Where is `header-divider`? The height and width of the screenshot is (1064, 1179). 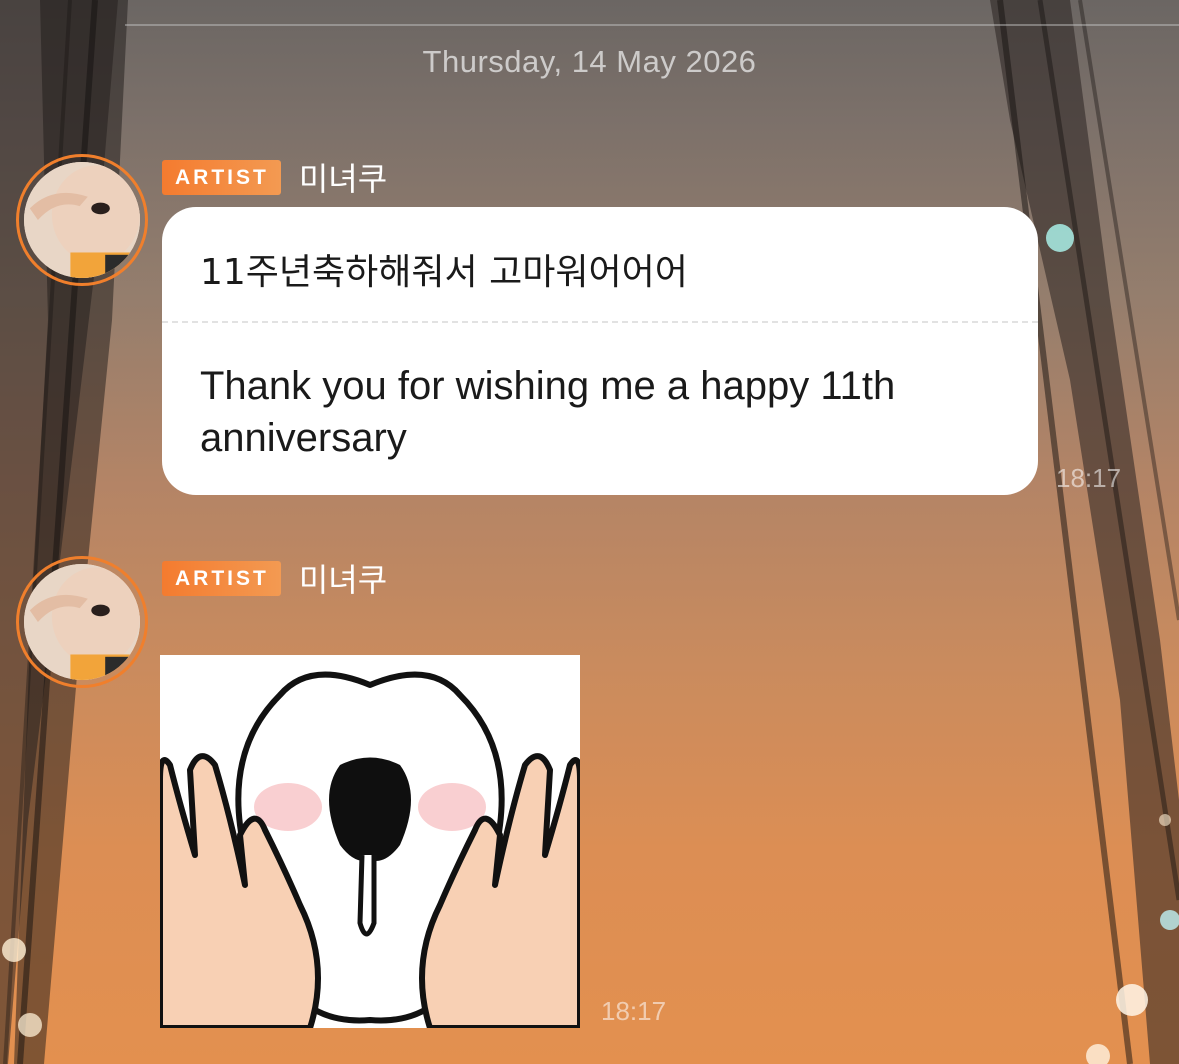
header-divider is located at coordinates (652, 25).